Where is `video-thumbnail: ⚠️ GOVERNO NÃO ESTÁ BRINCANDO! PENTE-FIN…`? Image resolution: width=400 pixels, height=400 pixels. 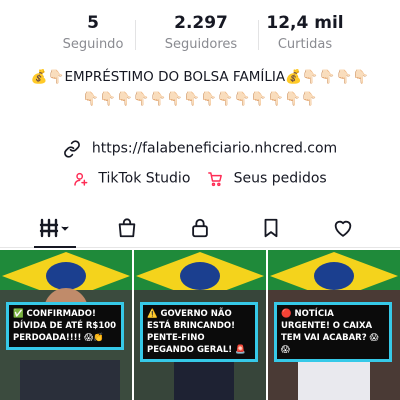 video-thumbnail: ⚠️ GOVERNO NÃO ESTÁ BRINCANDO! PENTE-FIN… is located at coordinates (200, 325).